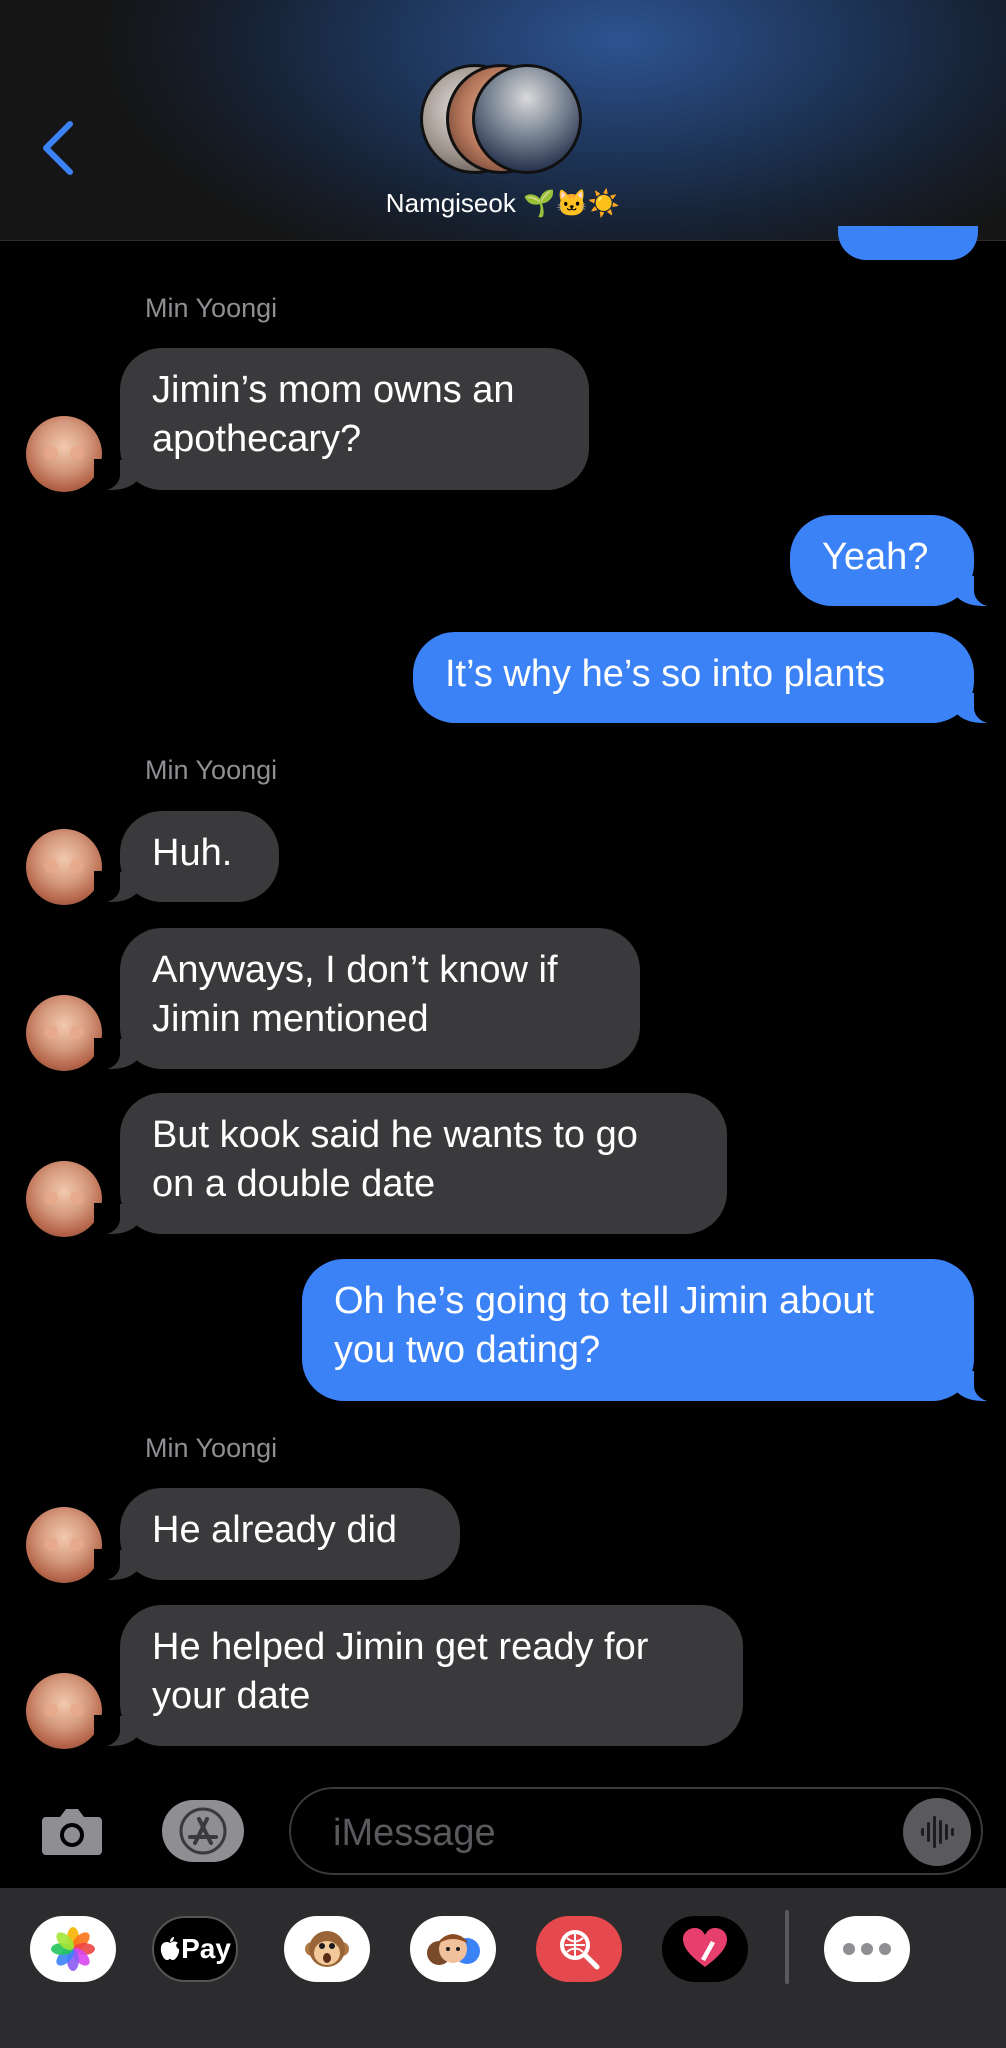 This screenshot has width=1006, height=2048. I want to click on message-line: Jimin mentioned, so click(290, 1019).